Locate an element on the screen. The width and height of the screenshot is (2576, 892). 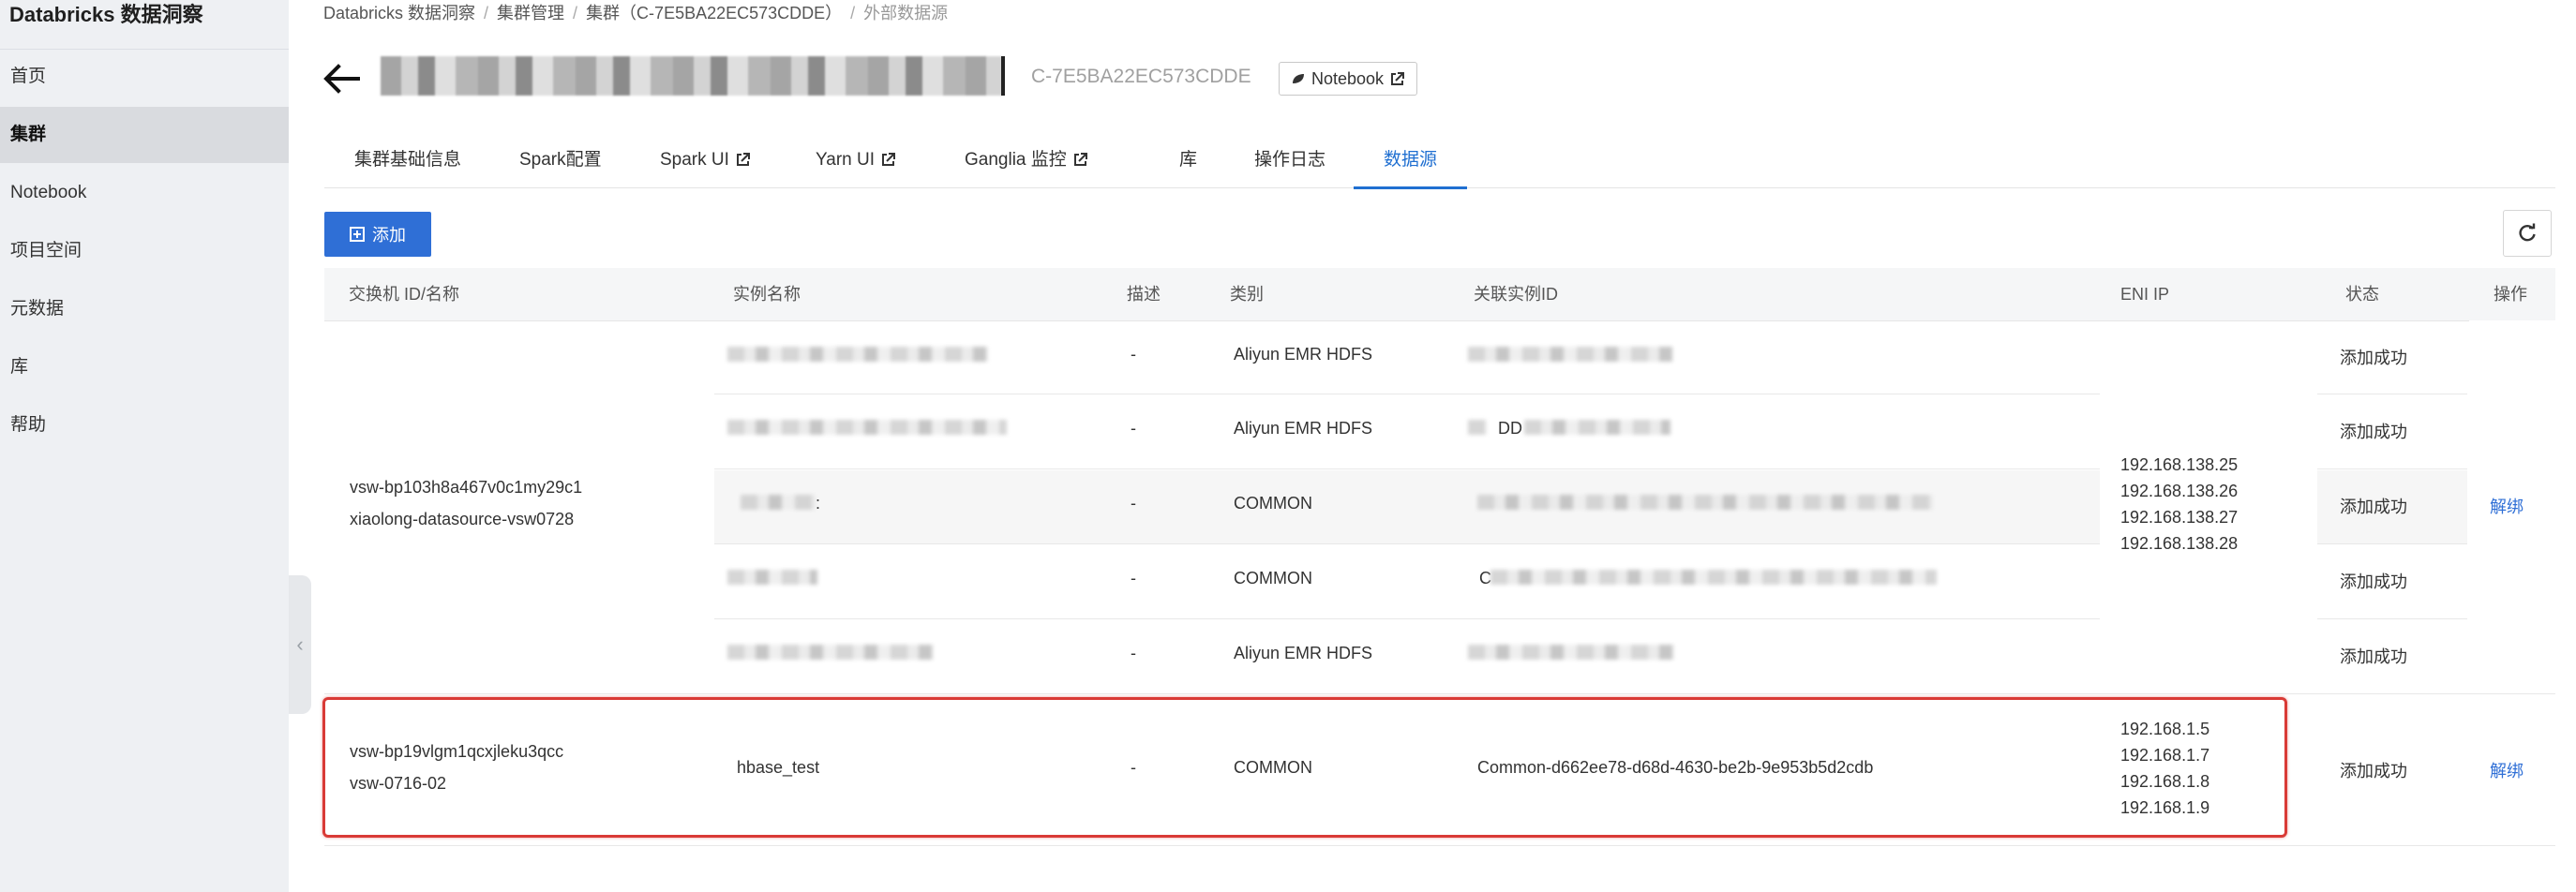
tab-spark-ui: Spark UI is located at coordinates (705, 165).